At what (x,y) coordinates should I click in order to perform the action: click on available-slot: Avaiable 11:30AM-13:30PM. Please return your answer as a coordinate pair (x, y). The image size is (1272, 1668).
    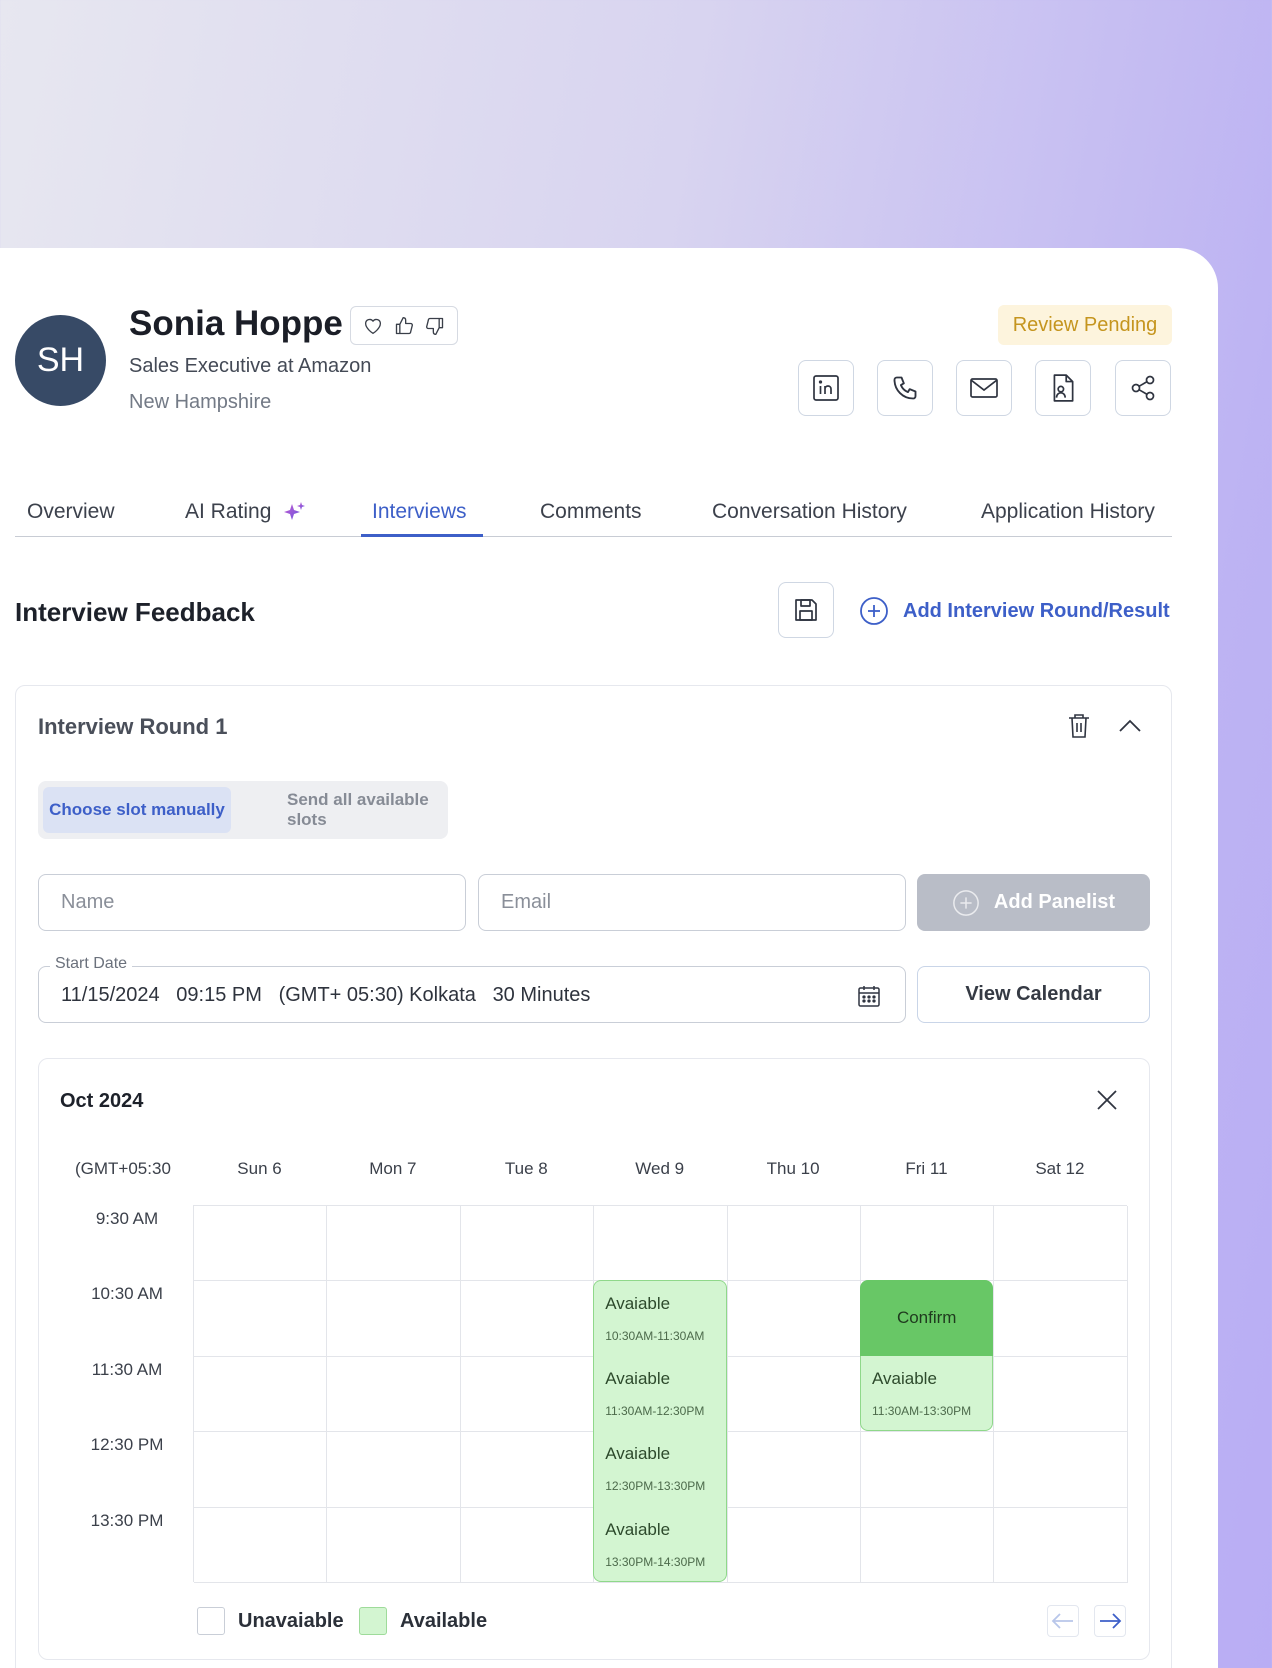
    Looking at the image, I should click on (927, 1393).